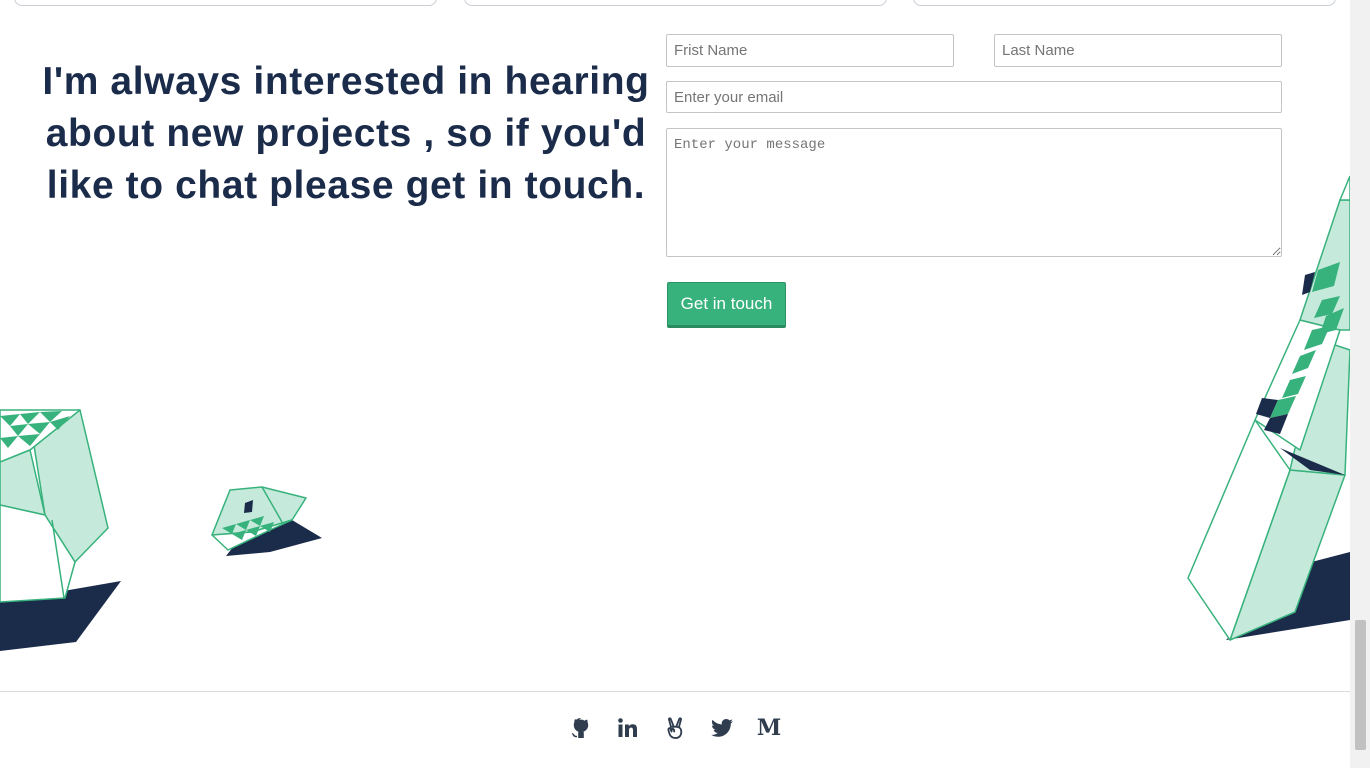 The height and width of the screenshot is (768, 1370). What do you see at coordinates (726, 305) in the screenshot?
I see `get-in-touch-button: Get in touch` at bounding box center [726, 305].